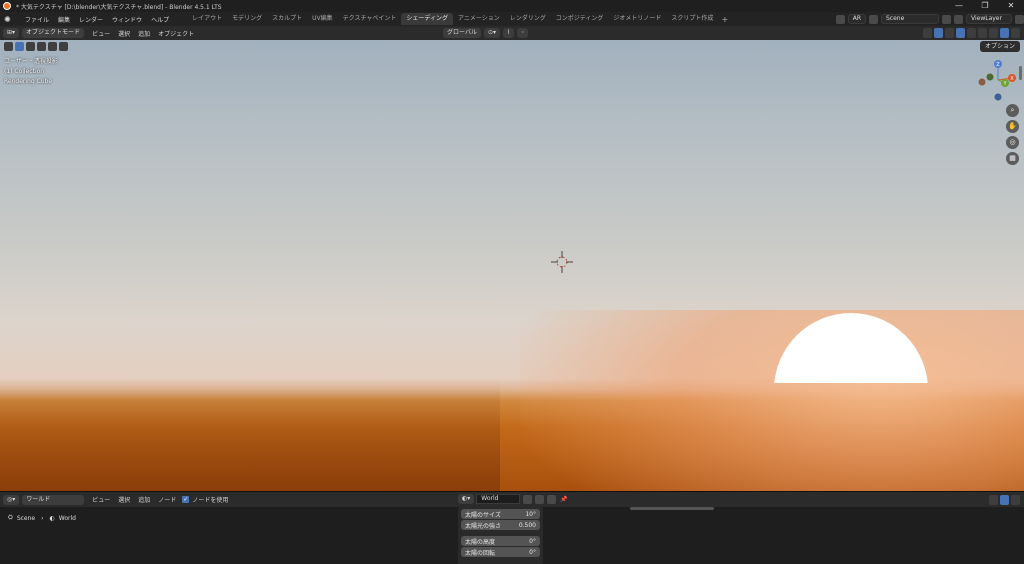 The width and height of the screenshot is (1024, 564). What do you see at coordinates (1012, 126) in the screenshot?
I see `hand-icon: ✋` at bounding box center [1012, 126].